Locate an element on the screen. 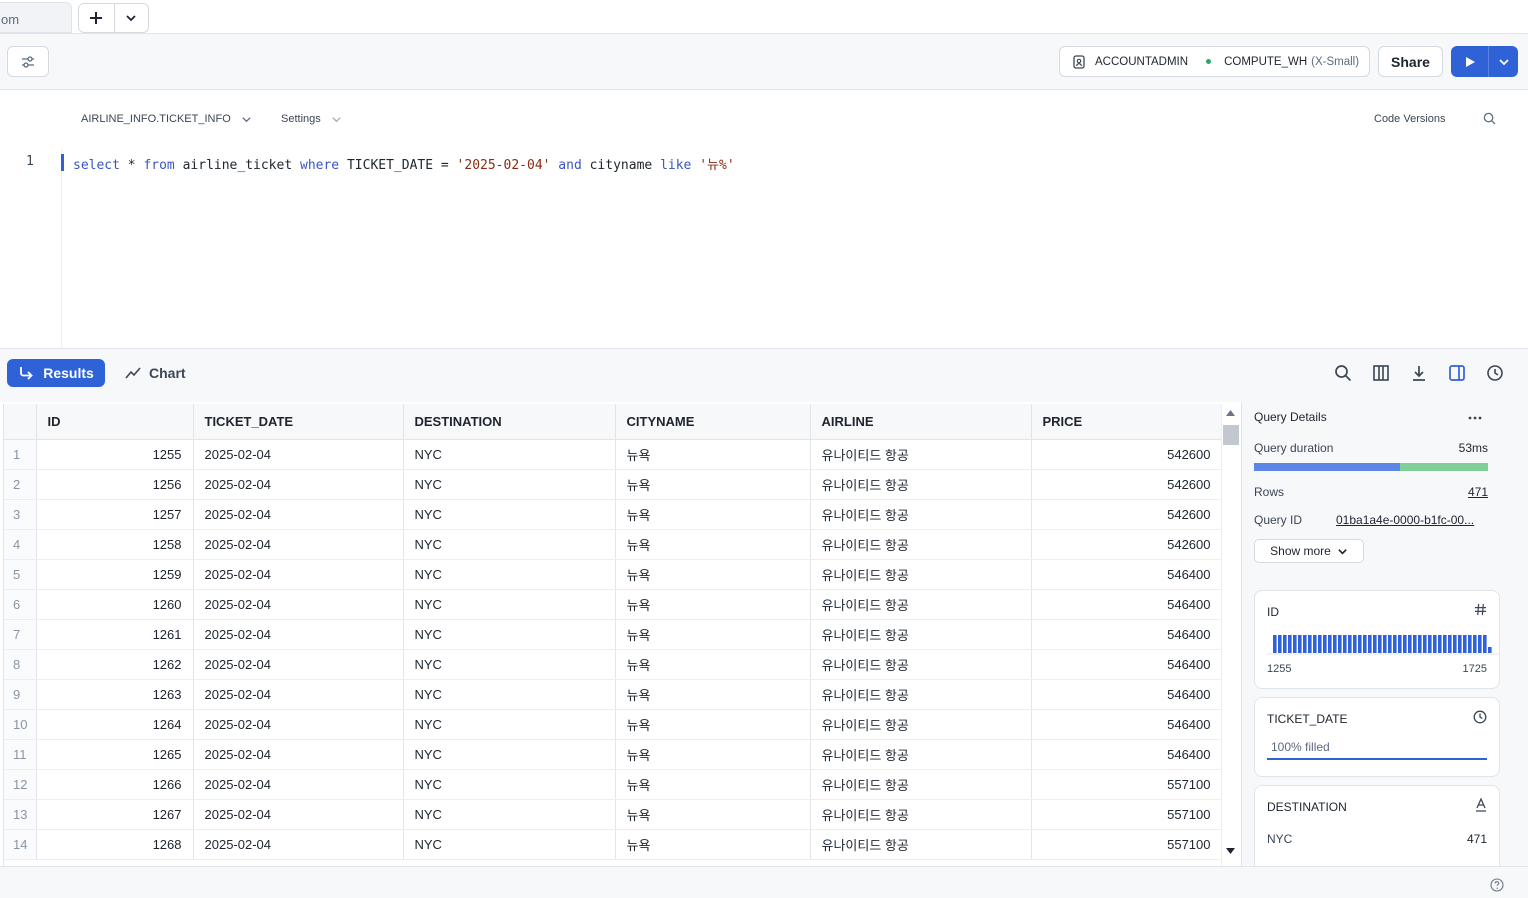 Image resolution: width=1528 pixels, height=898 pixels. column-header: DESTINATION is located at coordinates (509, 422).